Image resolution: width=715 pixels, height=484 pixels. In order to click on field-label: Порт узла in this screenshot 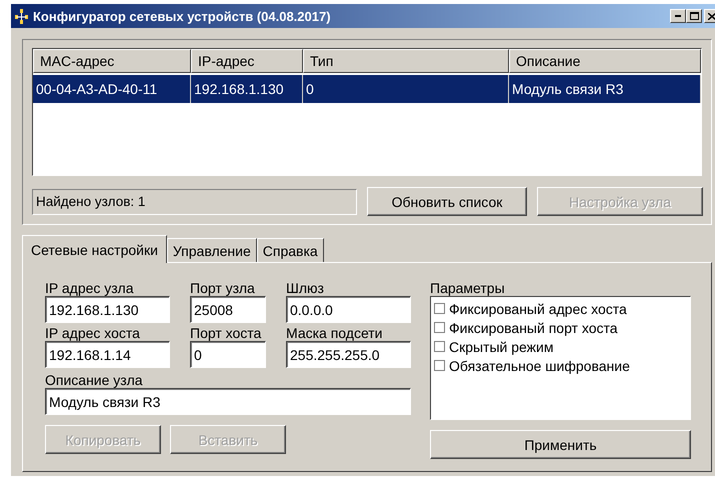, I will do `click(223, 288)`.